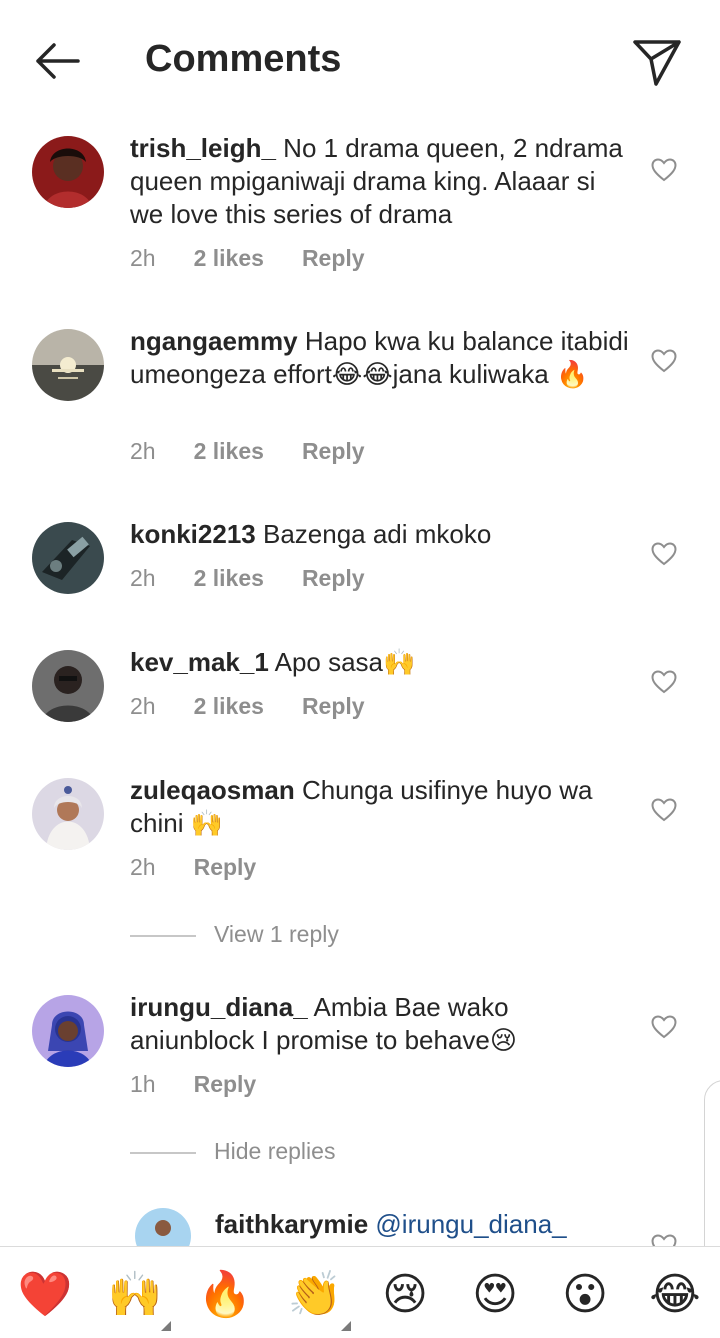 This screenshot has width=720, height=1338. I want to click on comment-username: trish_leigh_, so click(203, 148).